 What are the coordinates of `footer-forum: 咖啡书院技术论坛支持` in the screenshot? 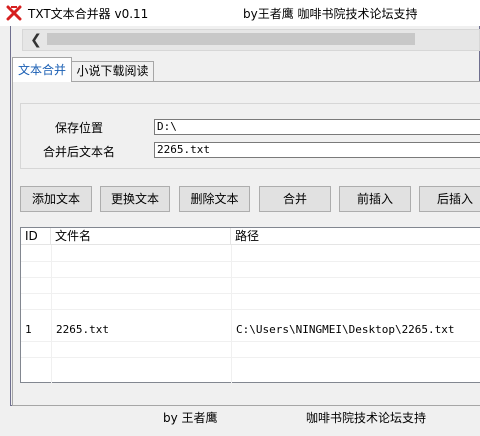 It's located at (366, 418).